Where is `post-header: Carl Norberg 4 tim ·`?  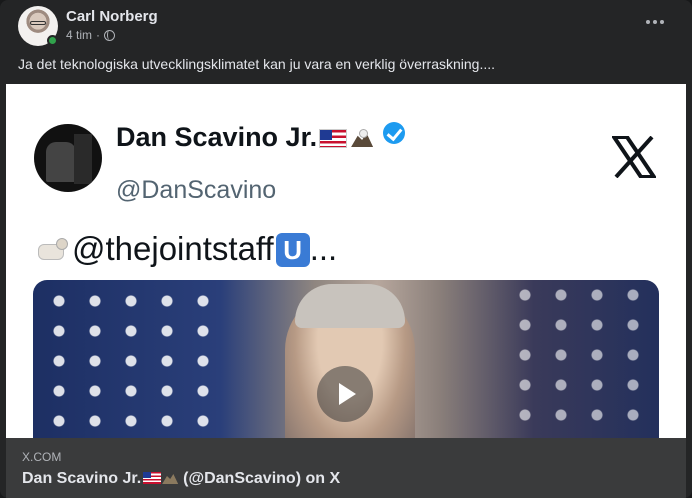 post-header: Carl Norberg 4 tim · is located at coordinates (346, 26).